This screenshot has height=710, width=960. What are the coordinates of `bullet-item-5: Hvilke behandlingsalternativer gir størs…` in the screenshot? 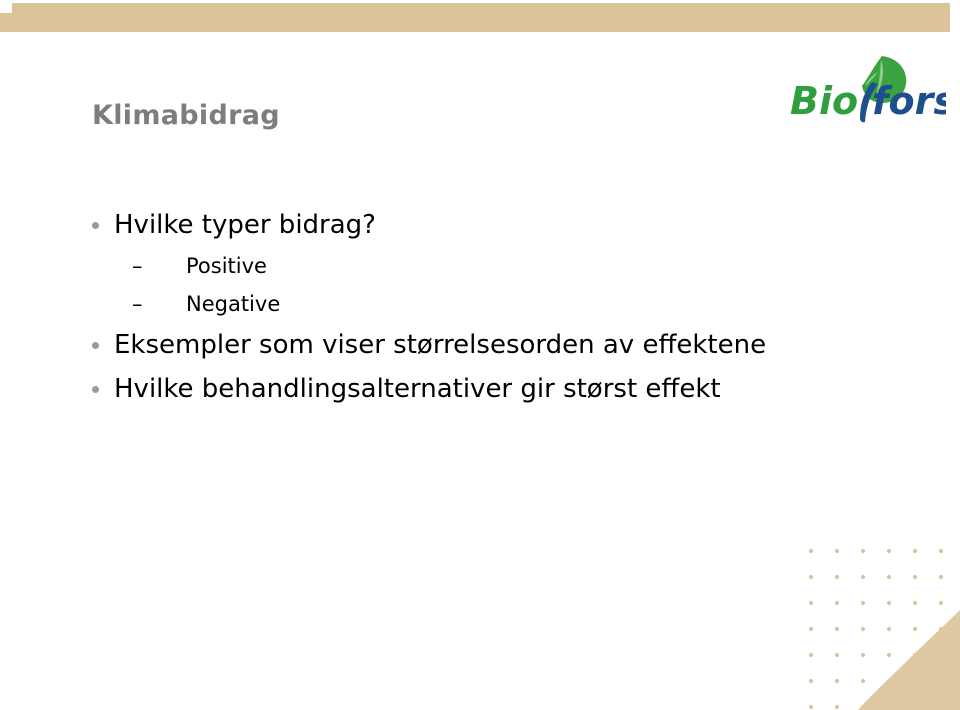 It's located at (508, 389).